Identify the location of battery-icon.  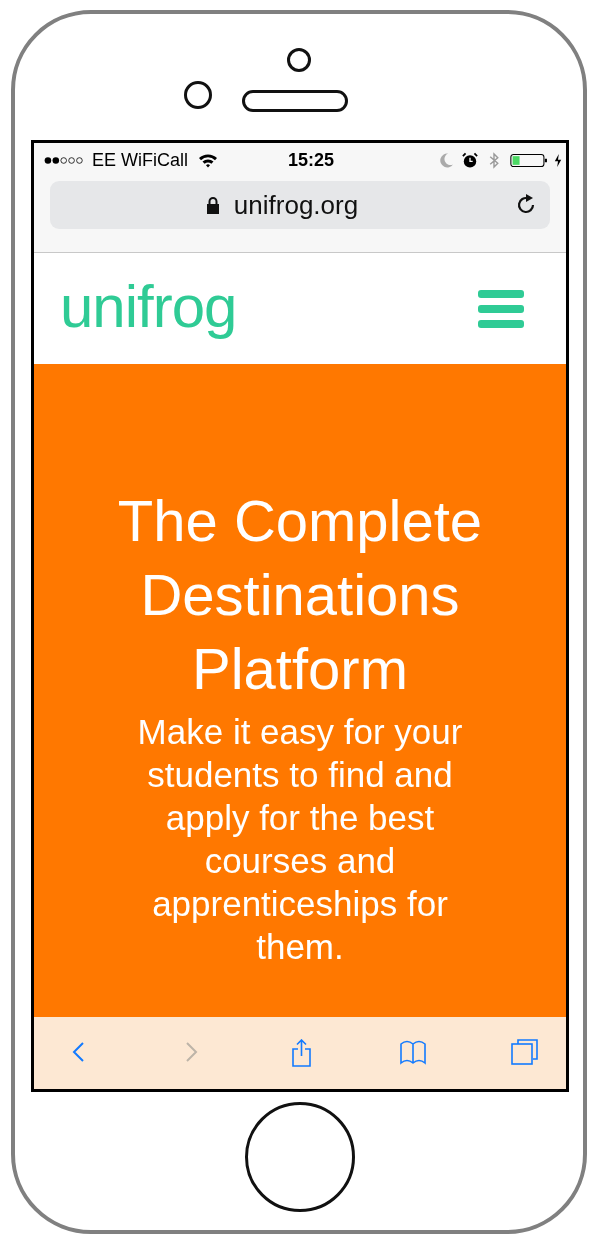
(530, 160).